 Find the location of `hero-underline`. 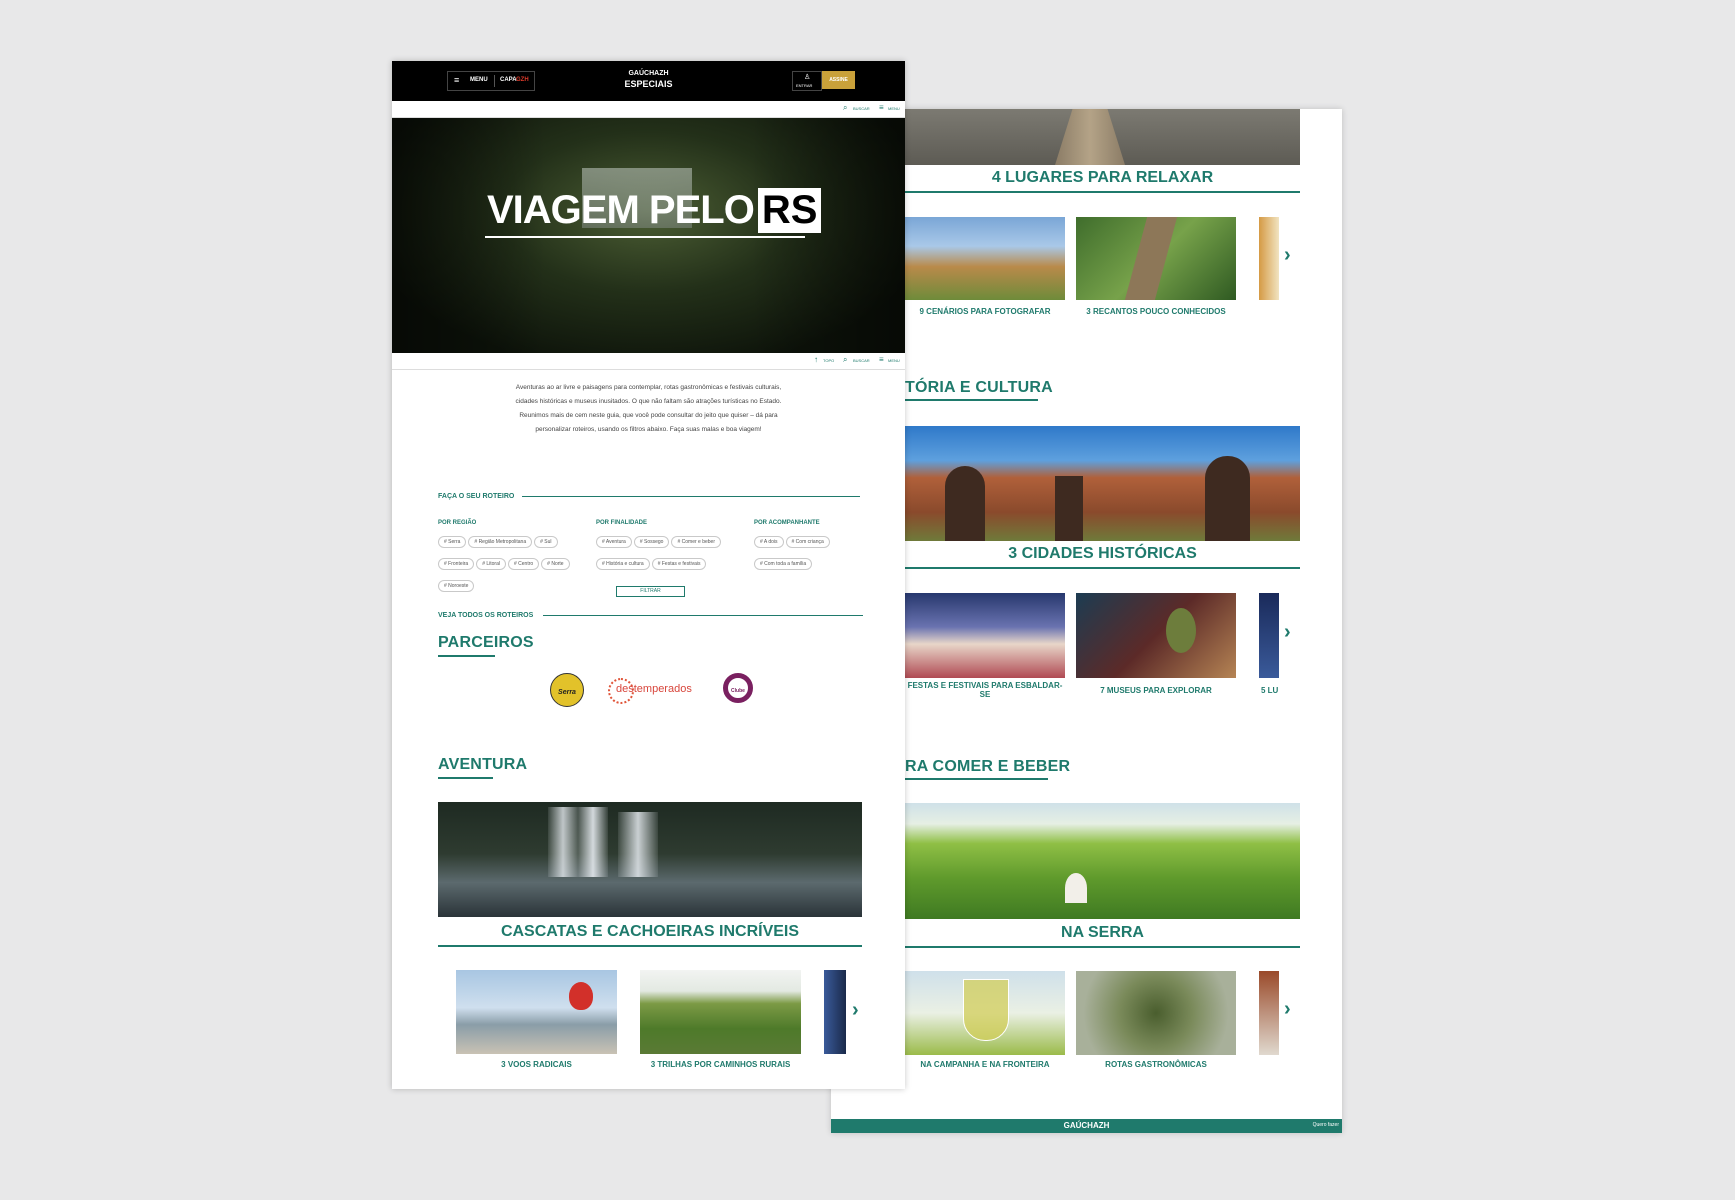

hero-underline is located at coordinates (645, 237).